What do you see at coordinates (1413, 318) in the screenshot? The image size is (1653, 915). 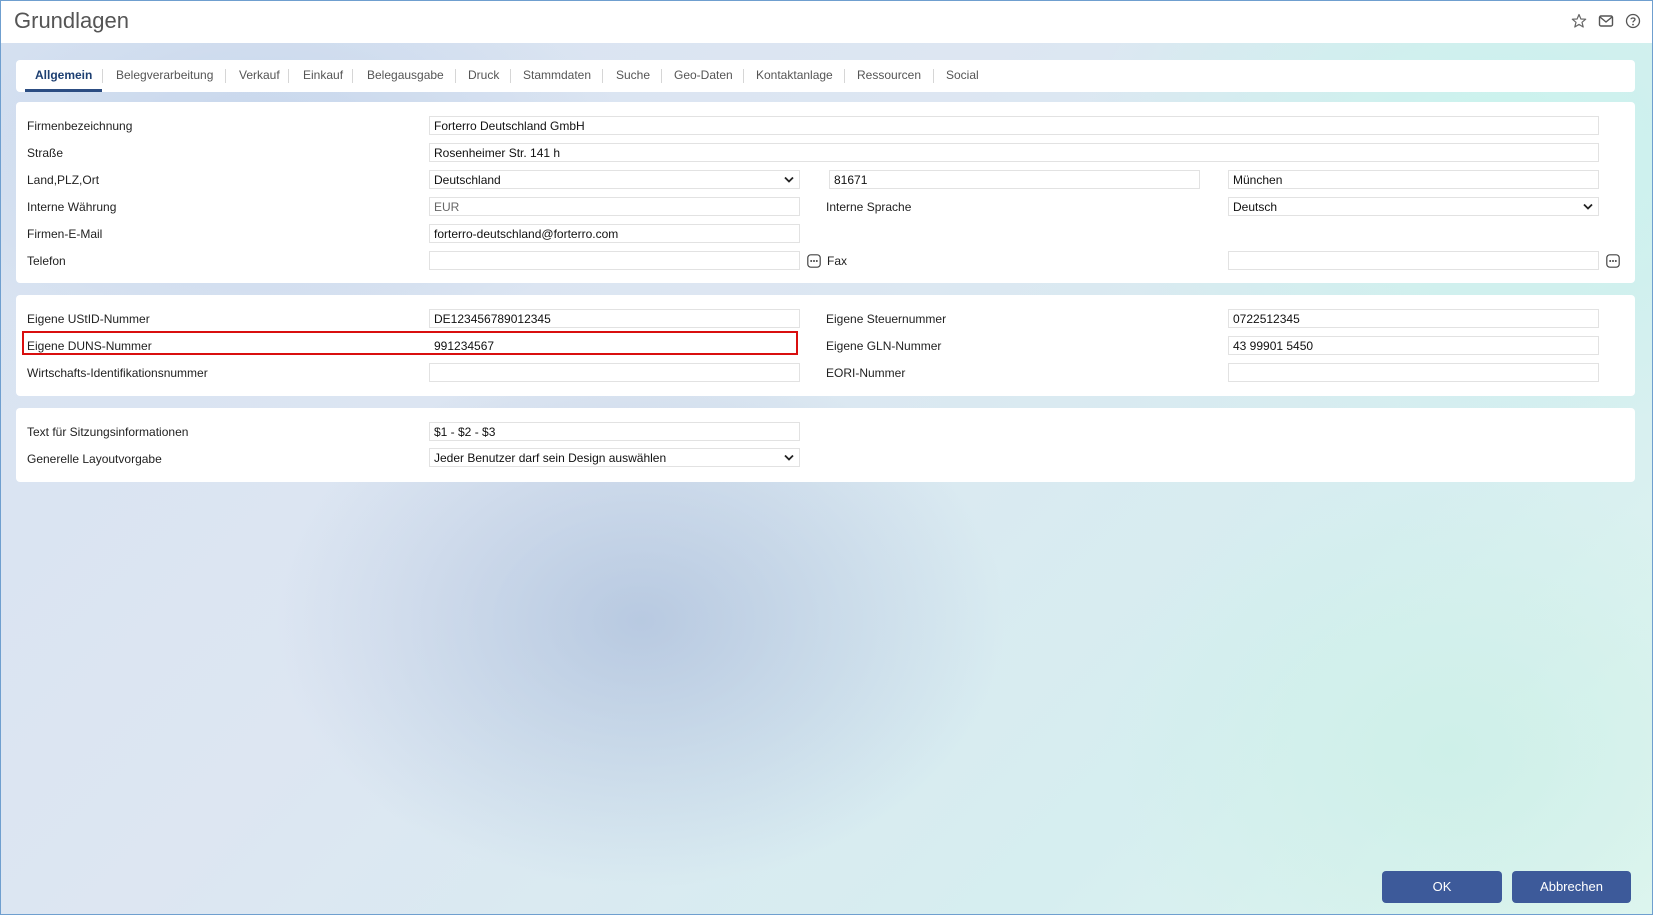 I see `tax-number-field: 0722512345` at bounding box center [1413, 318].